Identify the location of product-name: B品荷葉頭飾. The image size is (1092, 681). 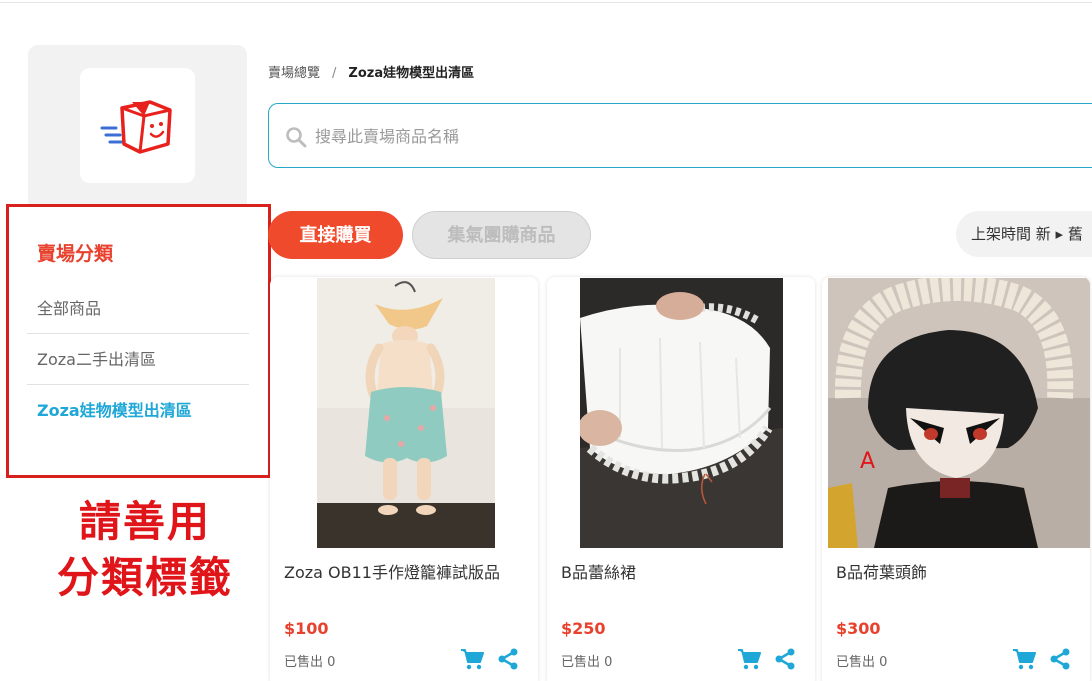
(881, 571).